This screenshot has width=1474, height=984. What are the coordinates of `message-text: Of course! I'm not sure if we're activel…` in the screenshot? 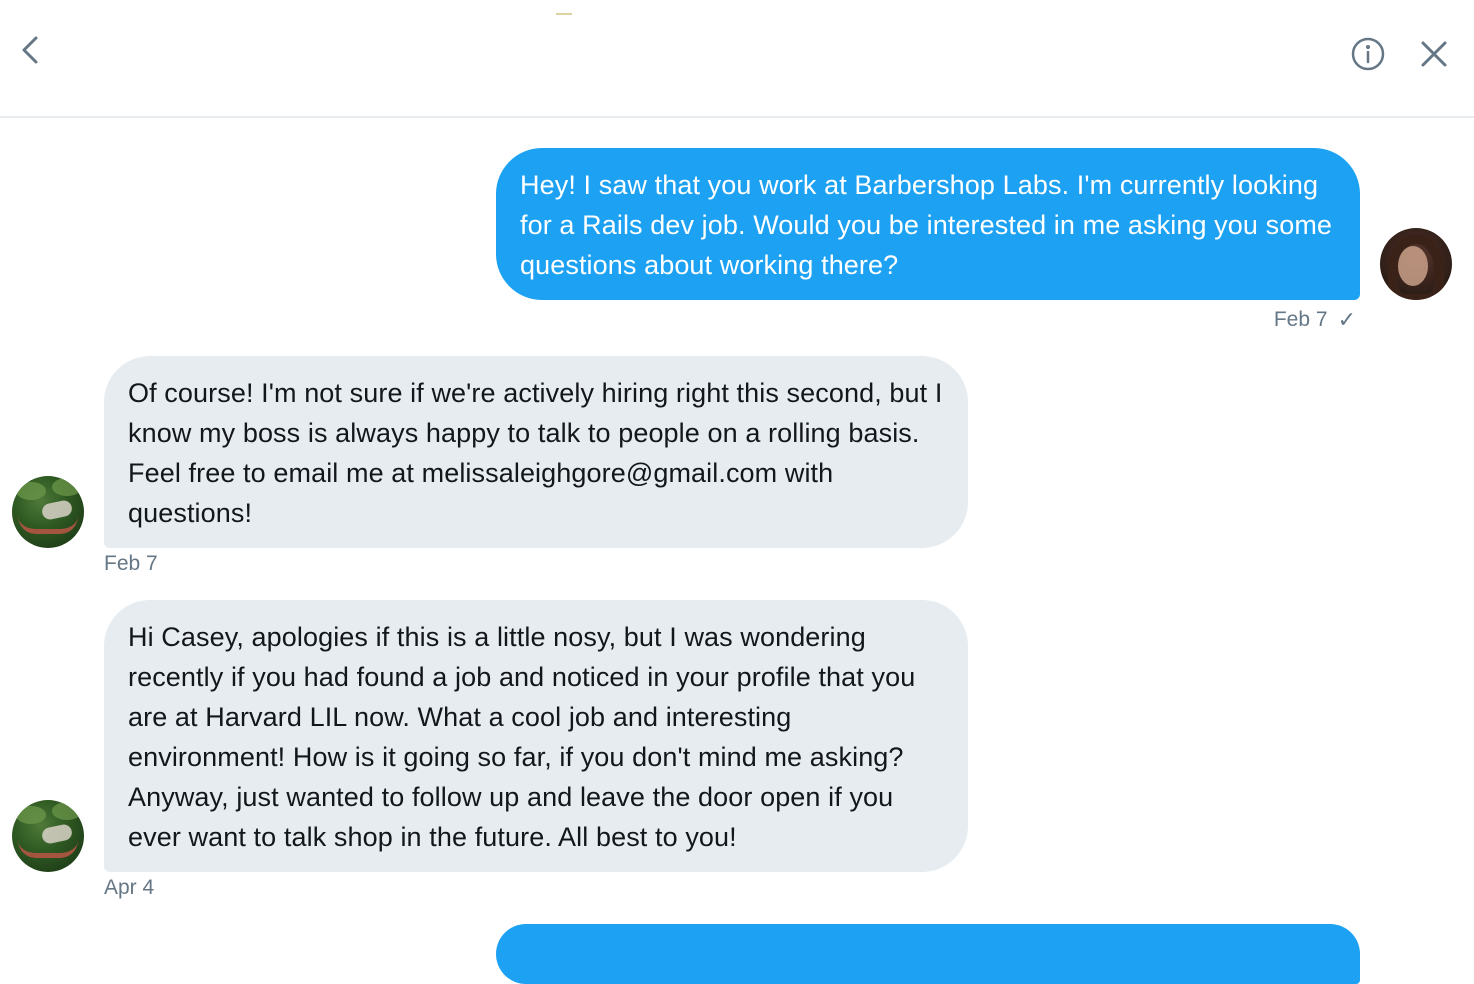 It's located at (535, 453).